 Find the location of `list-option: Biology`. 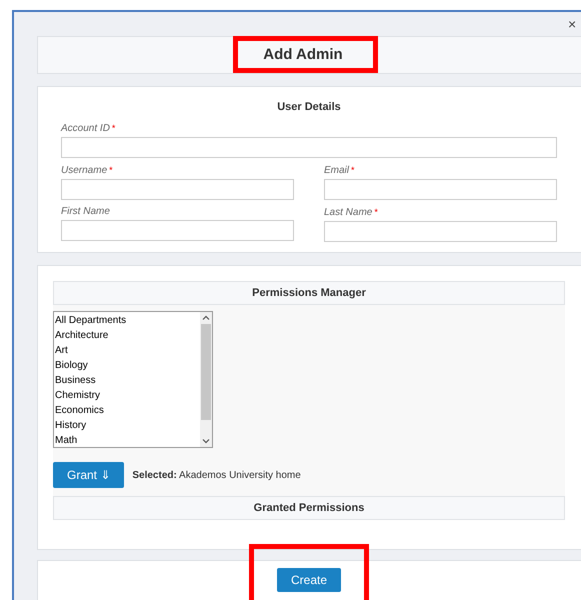

list-option: Biology is located at coordinates (127, 365).